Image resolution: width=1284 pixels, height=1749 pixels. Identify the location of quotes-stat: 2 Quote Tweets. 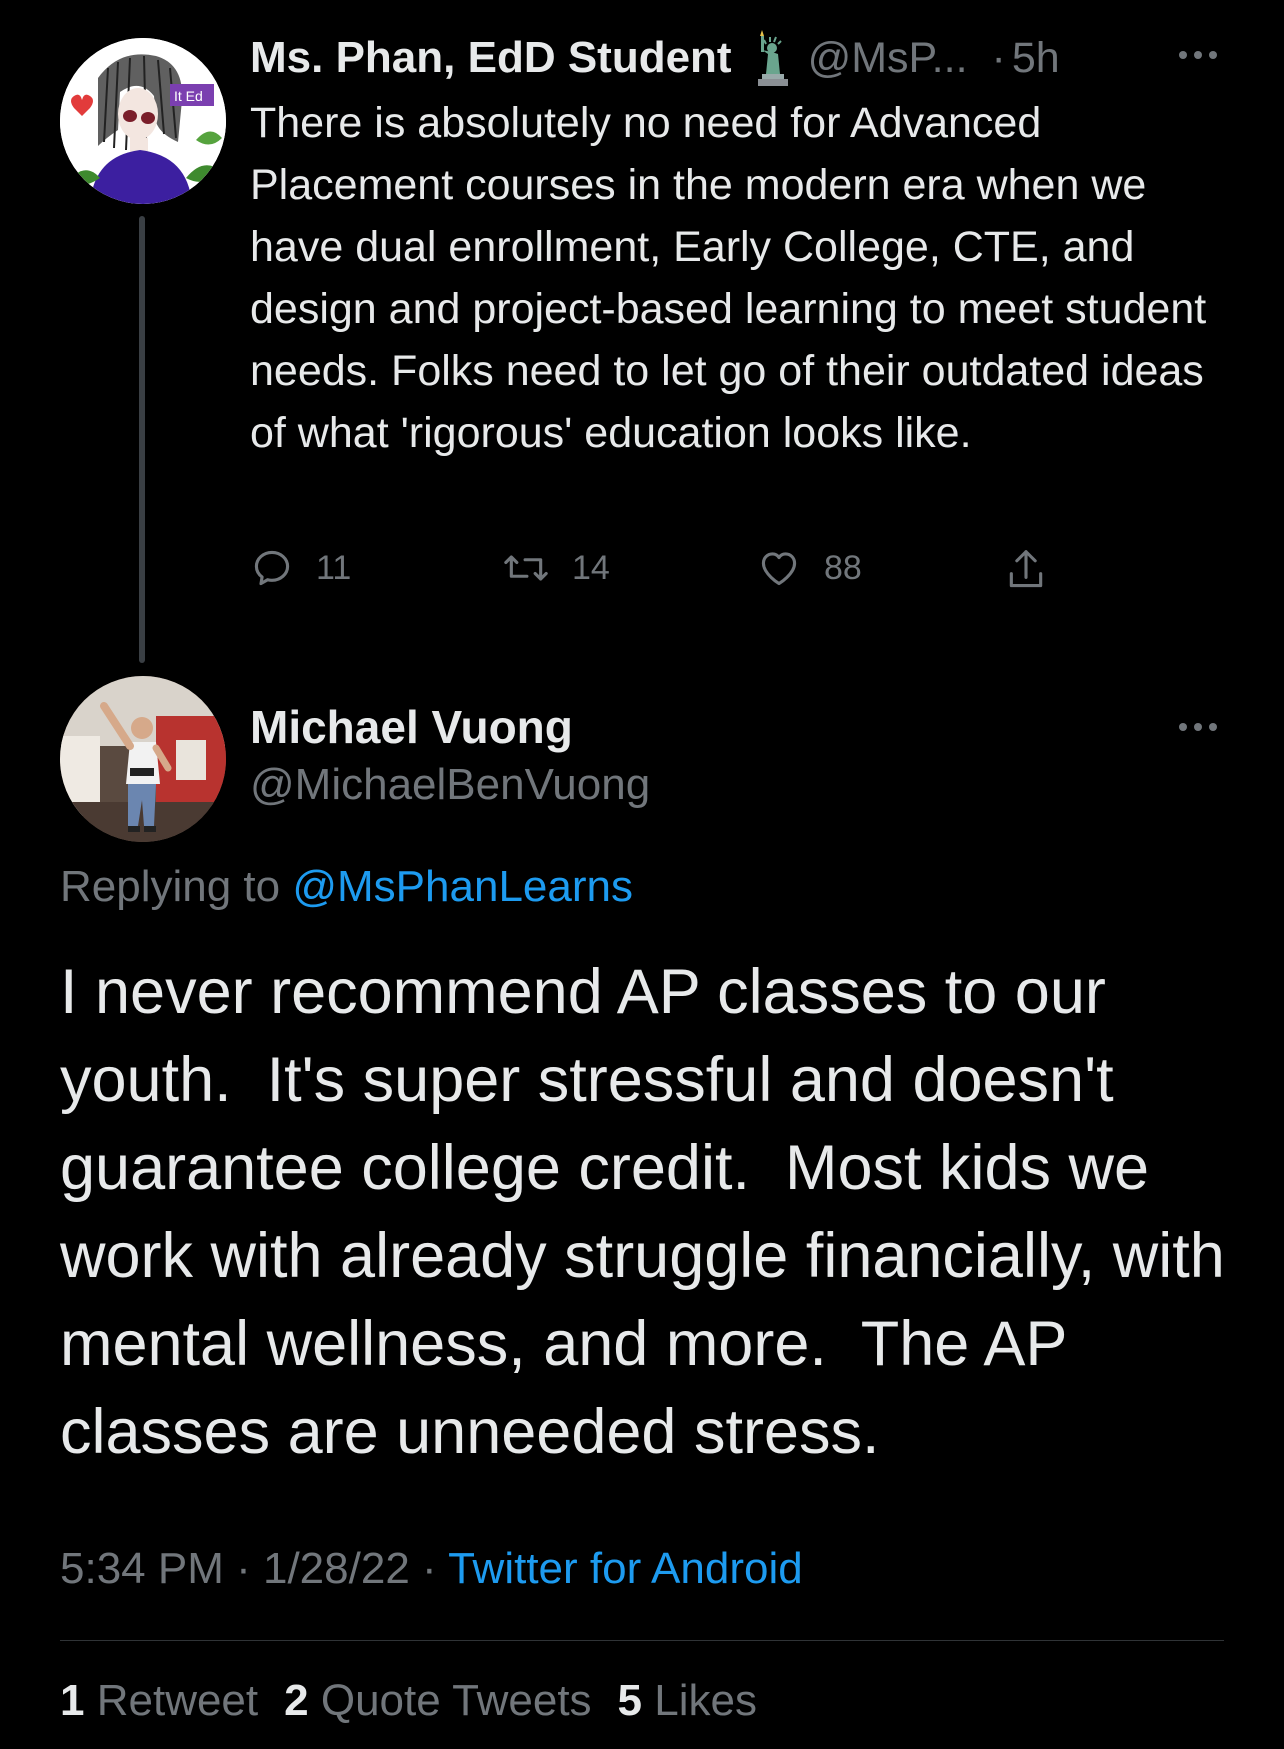
(437, 1700).